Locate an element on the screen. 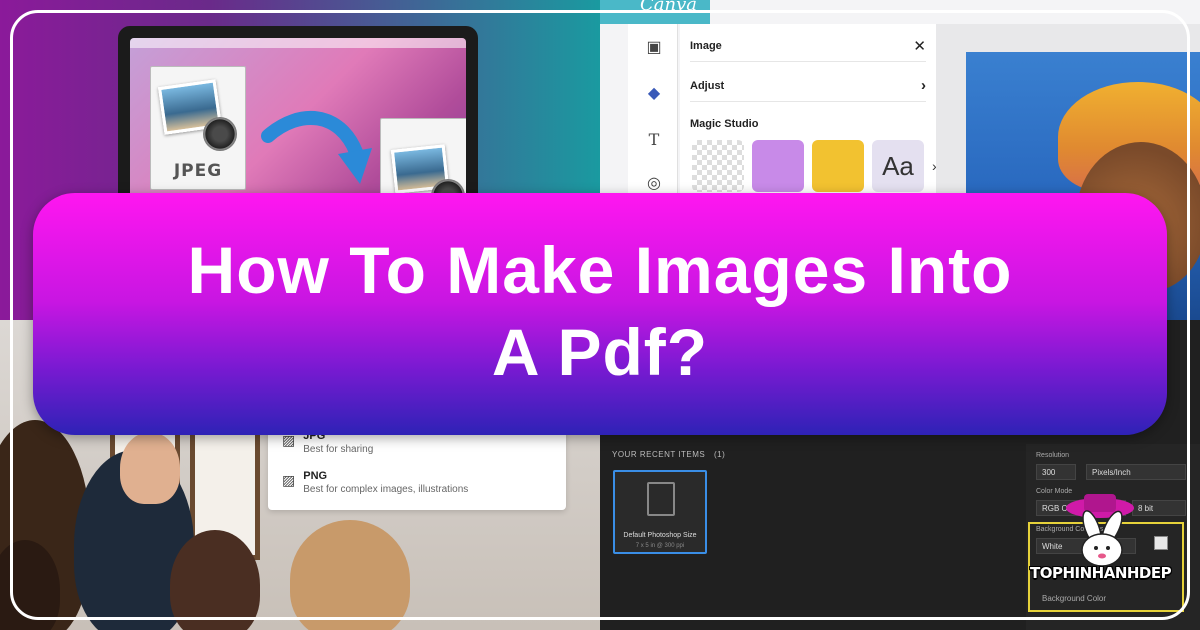 This screenshot has width=1200, height=630. magic-edit-thumb is located at coordinates (838, 166).